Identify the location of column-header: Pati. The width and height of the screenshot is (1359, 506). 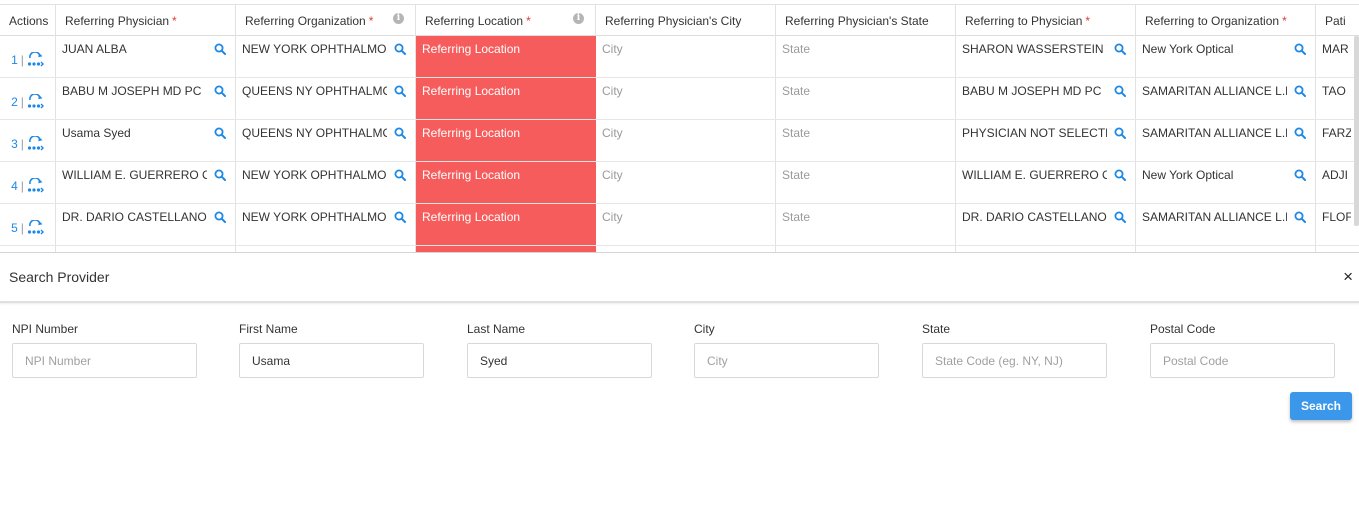
(1337, 20).